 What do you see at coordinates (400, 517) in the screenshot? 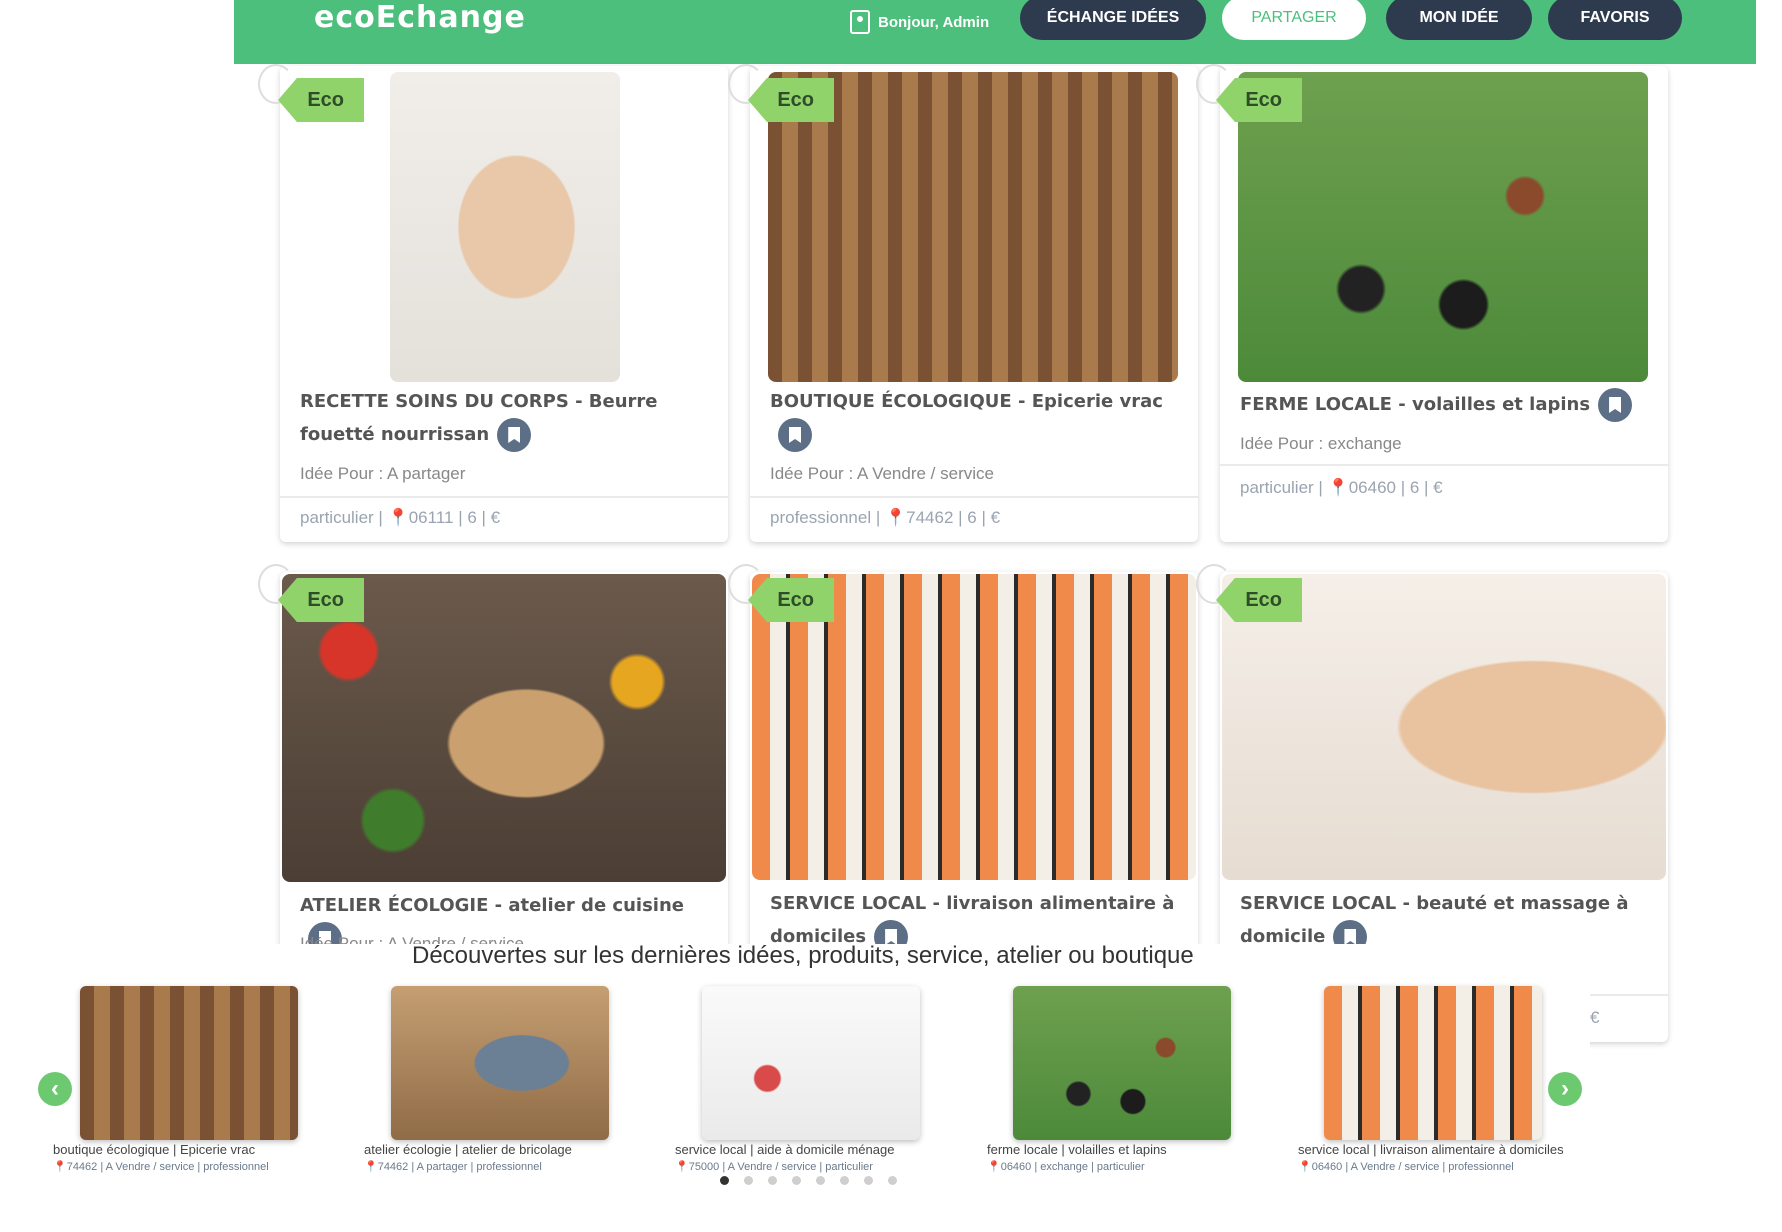
I see `card-meta: particulier | 📍06111 | 6 | €` at bounding box center [400, 517].